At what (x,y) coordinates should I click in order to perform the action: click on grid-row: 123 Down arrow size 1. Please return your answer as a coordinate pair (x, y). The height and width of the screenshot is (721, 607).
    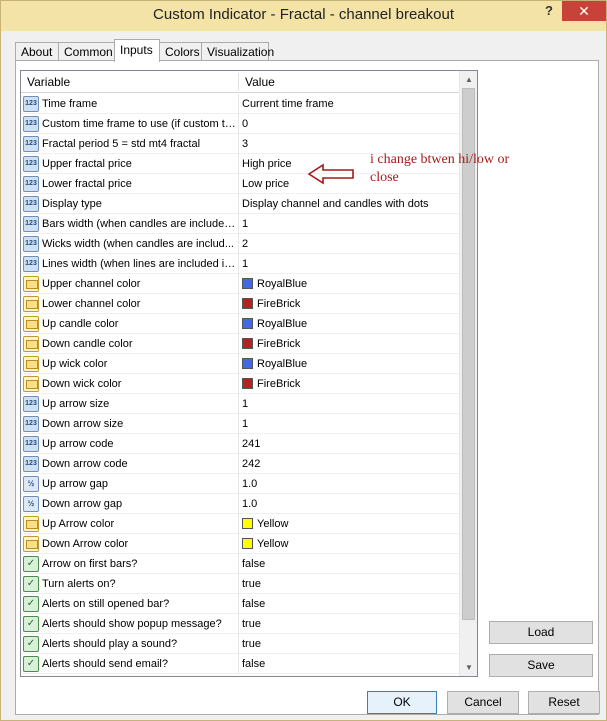
    Looking at the image, I should click on (240, 424).